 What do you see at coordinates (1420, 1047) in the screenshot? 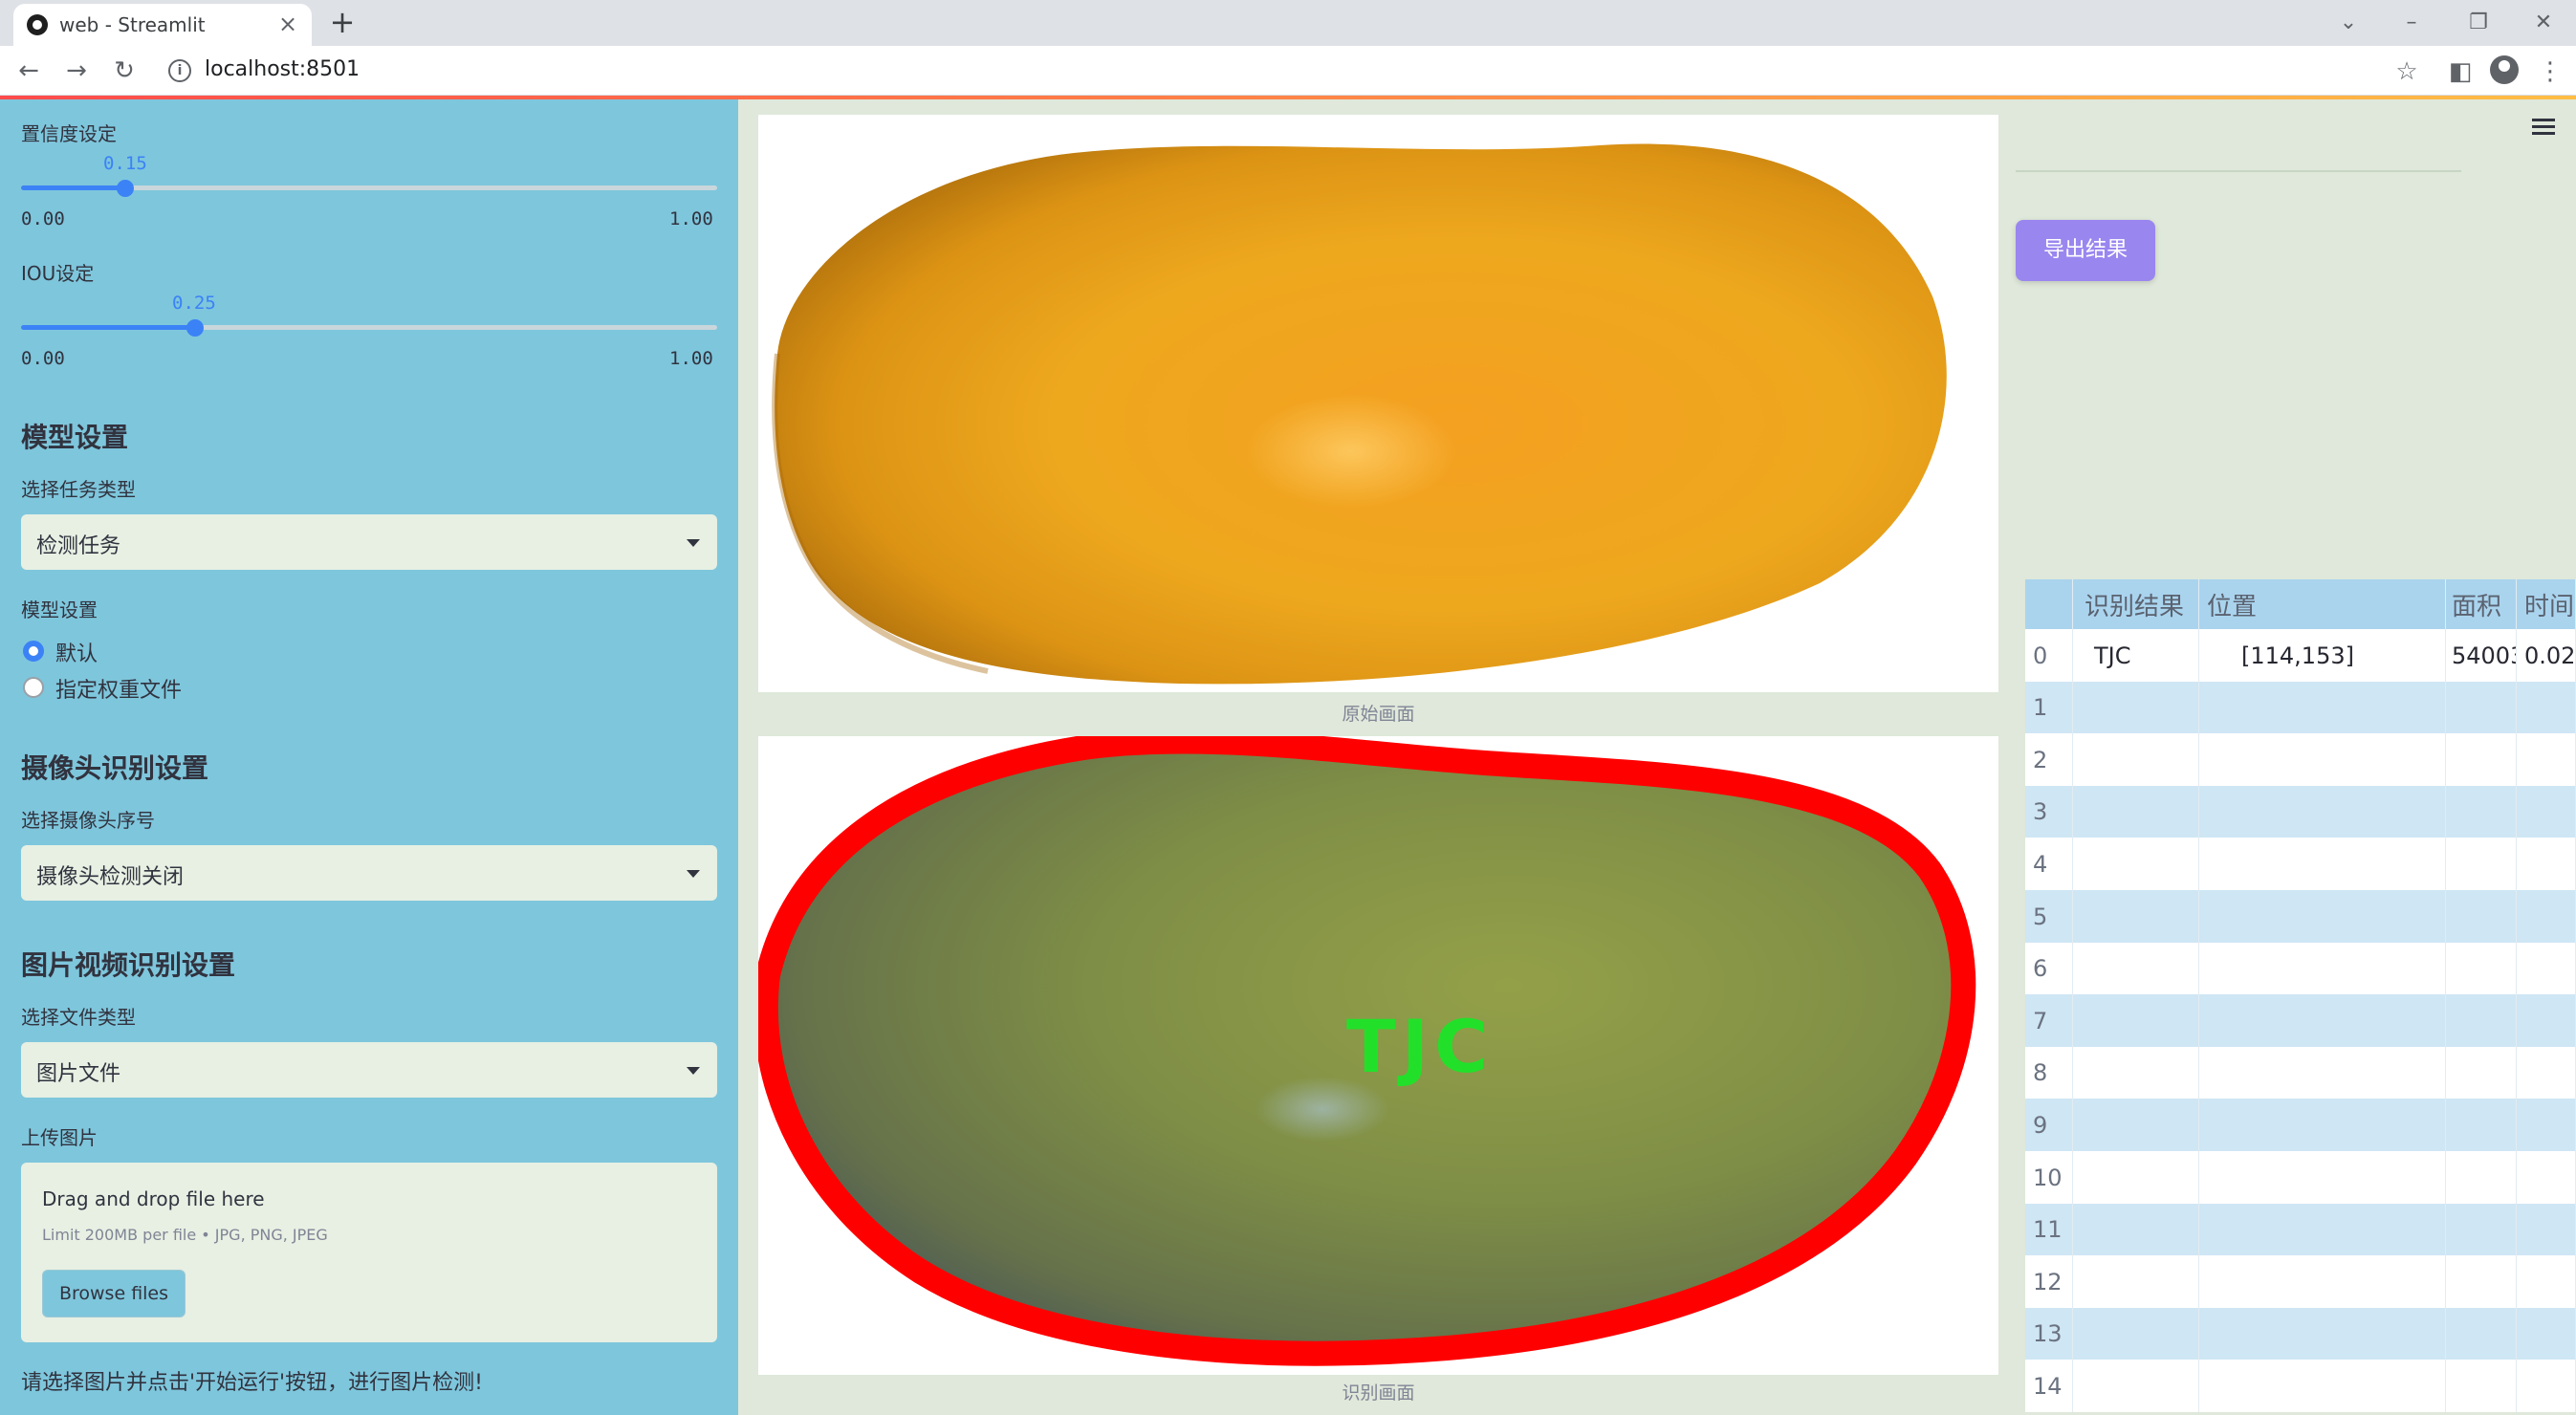
I see `detection-label: TJC` at bounding box center [1420, 1047].